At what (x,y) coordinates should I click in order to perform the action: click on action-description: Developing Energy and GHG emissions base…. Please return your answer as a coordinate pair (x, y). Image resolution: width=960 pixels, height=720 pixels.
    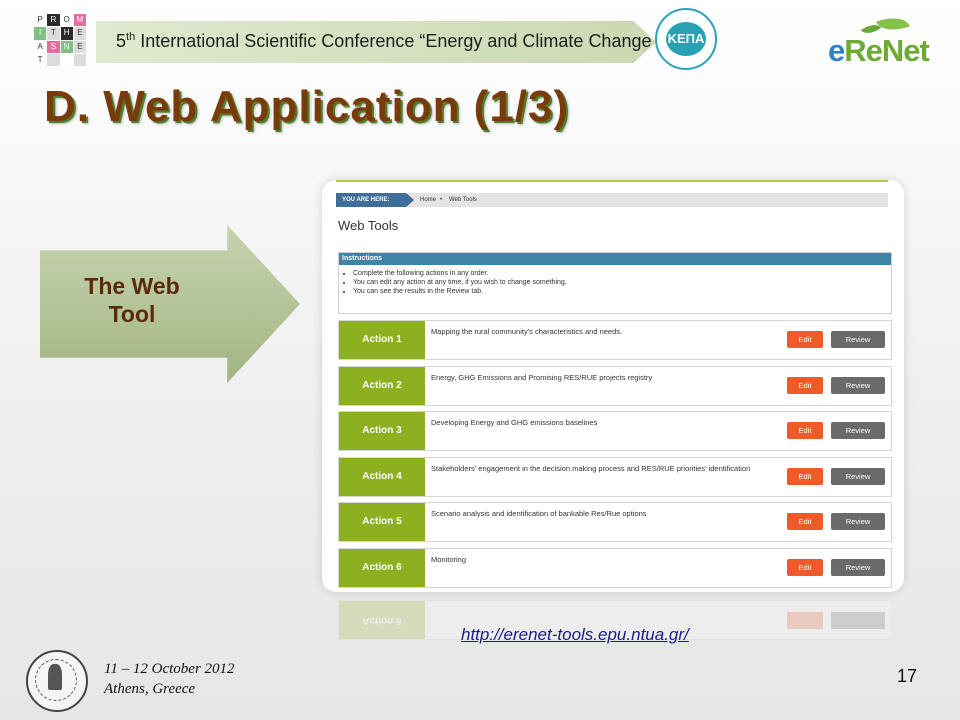
    Looking at the image, I should click on (514, 422).